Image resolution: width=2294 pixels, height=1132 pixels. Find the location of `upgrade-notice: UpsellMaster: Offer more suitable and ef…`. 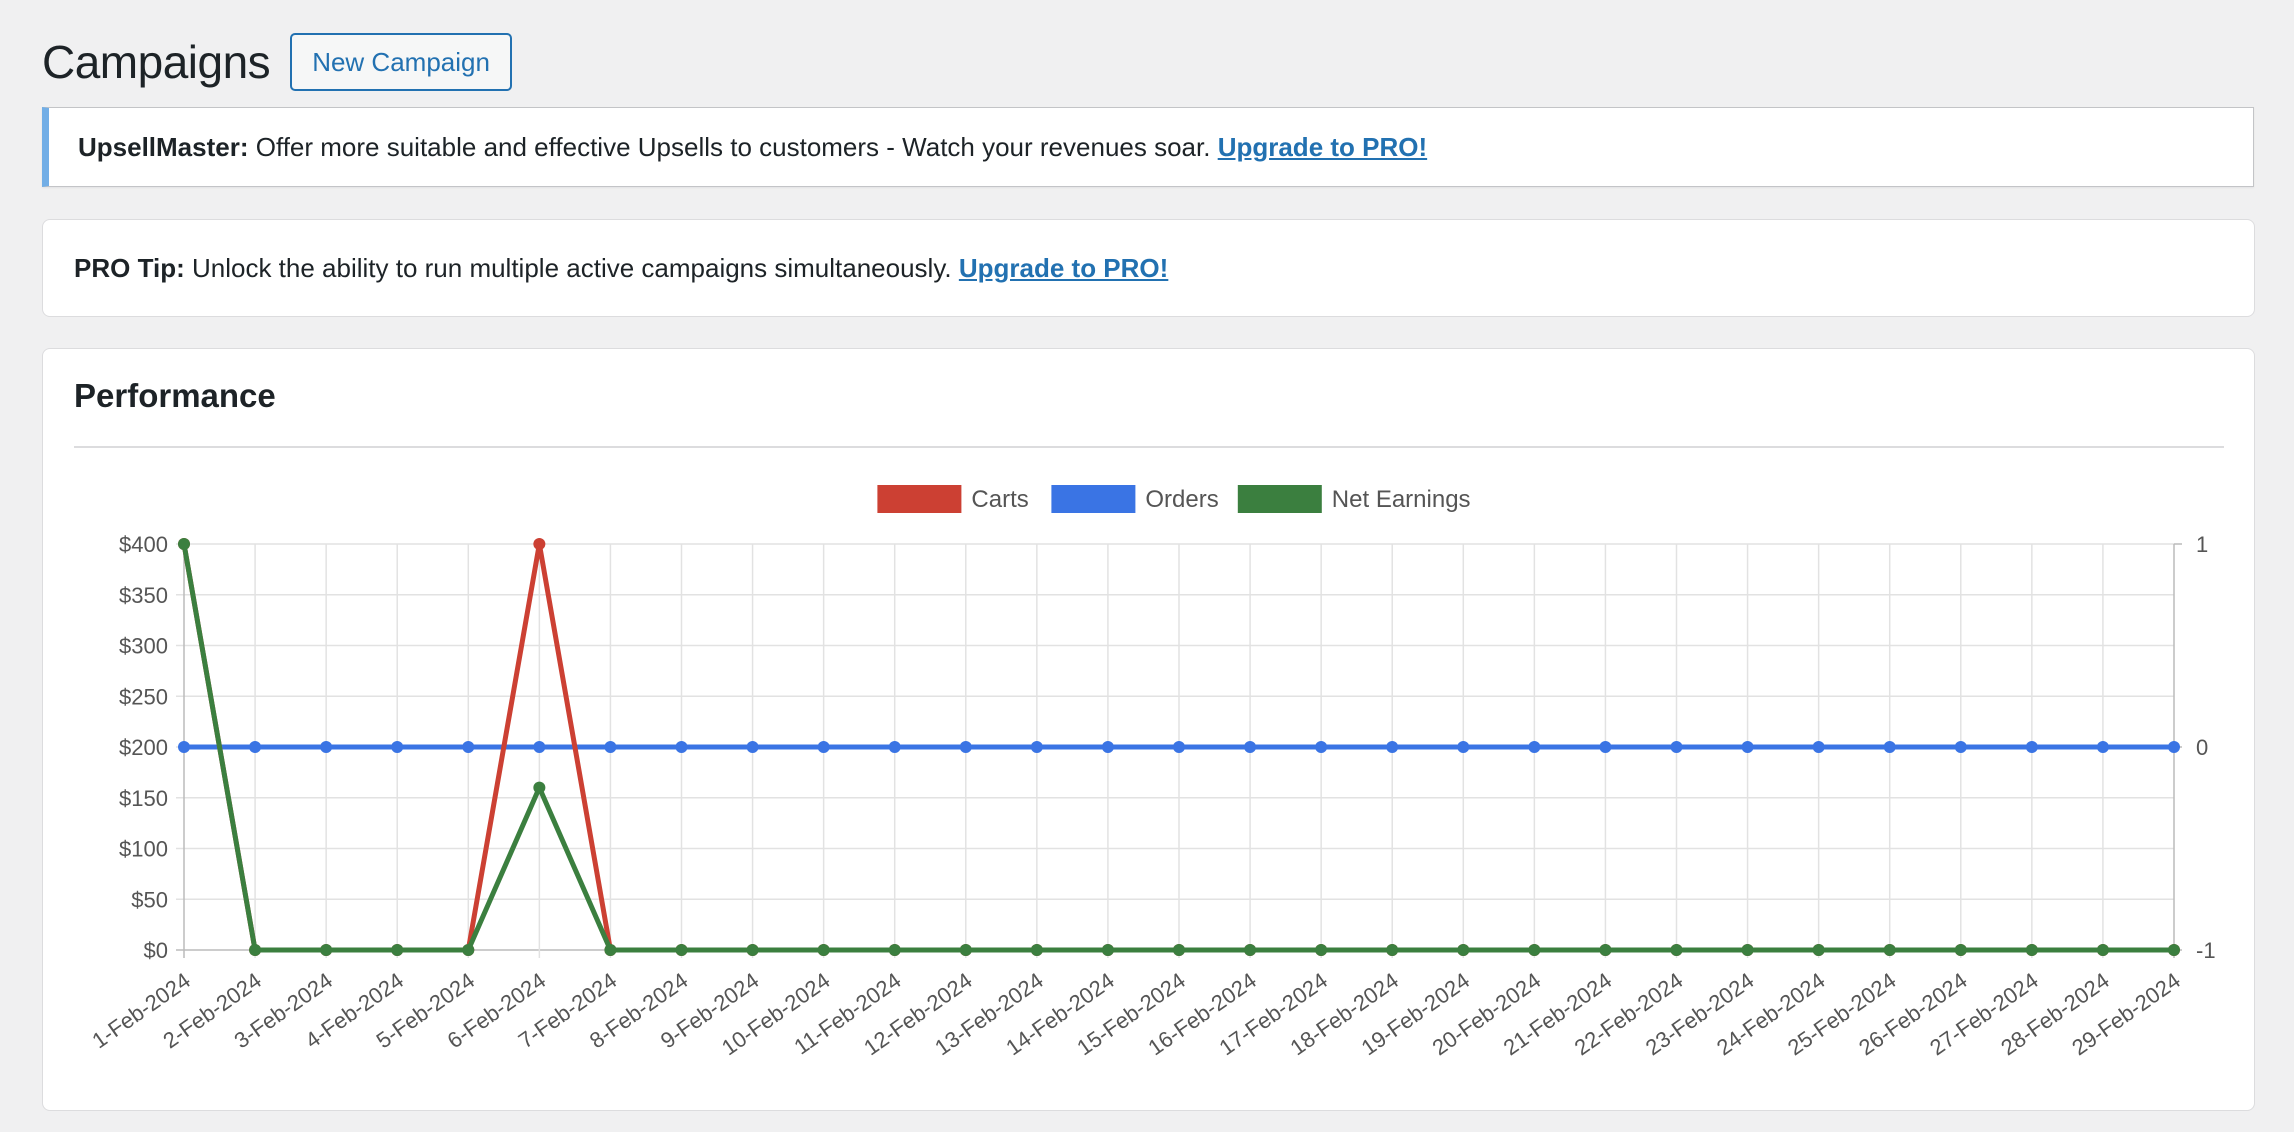

upgrade-notice: UpsellMaster: Offer more suitable and ef… is located at coordinates (1148, 147).